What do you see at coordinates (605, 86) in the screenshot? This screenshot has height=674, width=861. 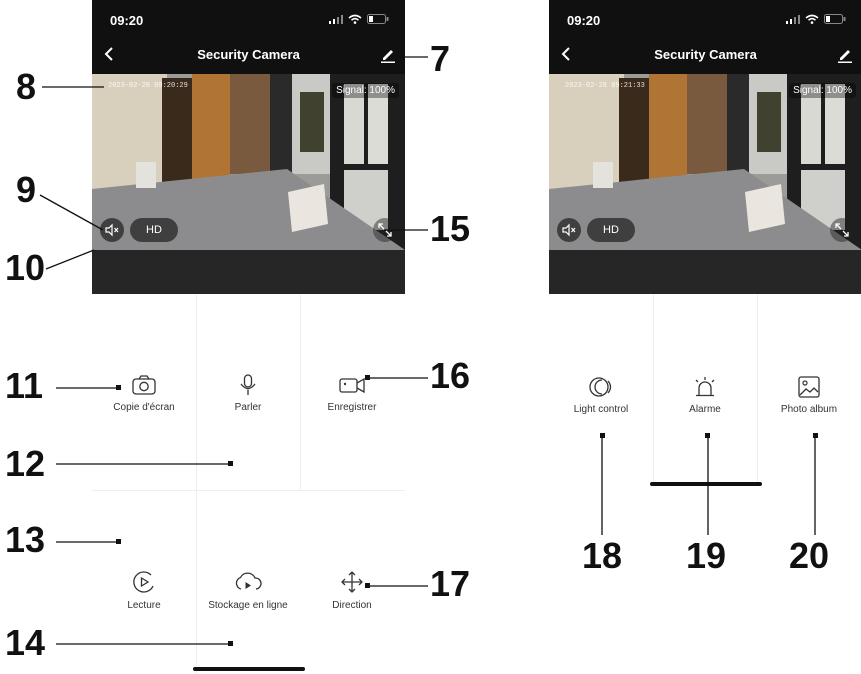 I see `video-timestamp: 2023-02-28 09:21:33` at bounding box center [605, 86].